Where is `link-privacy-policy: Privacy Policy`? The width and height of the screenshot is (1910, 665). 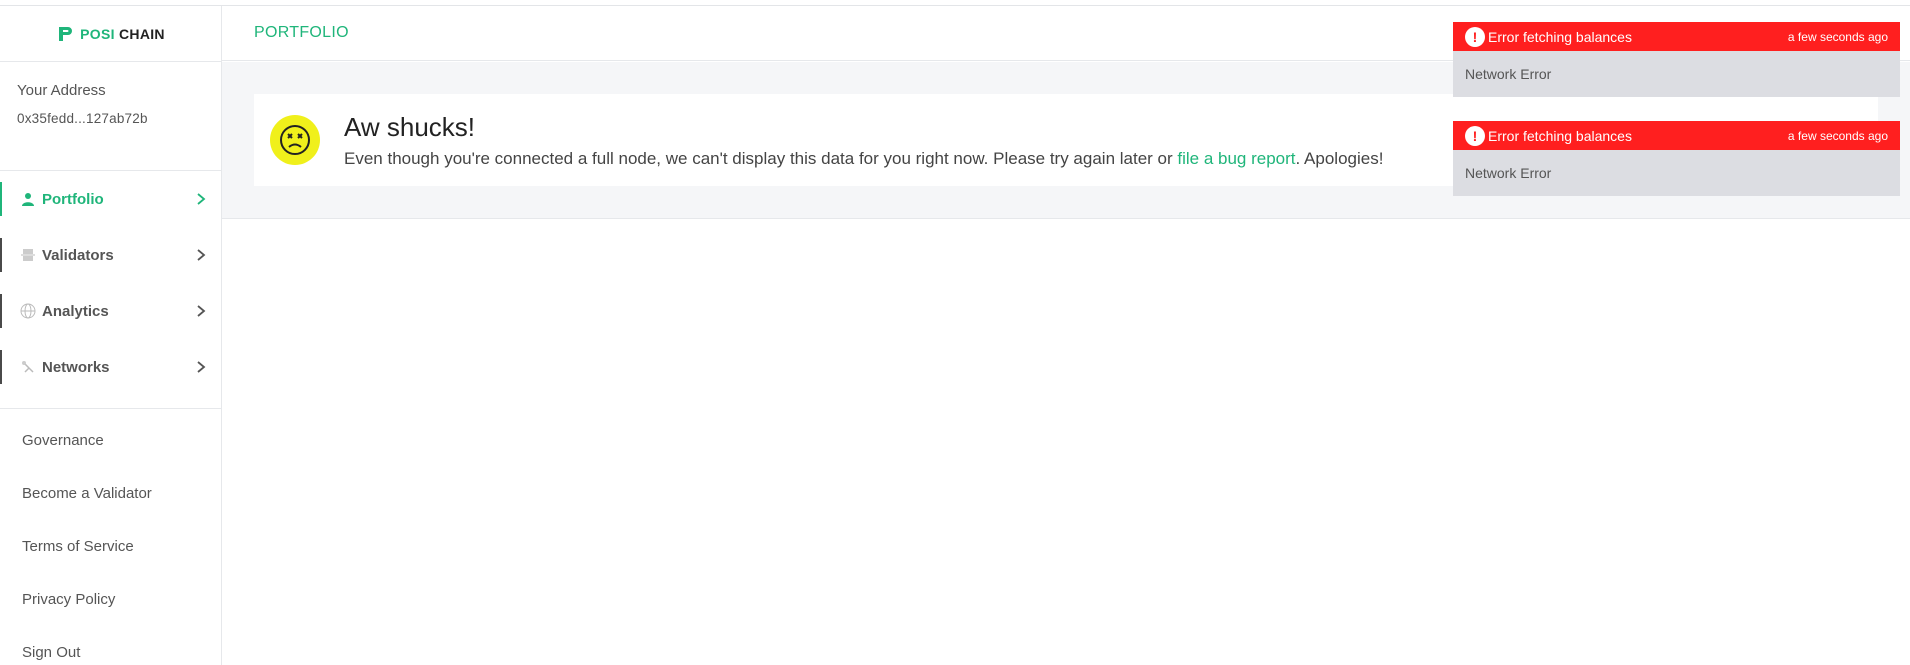 link-privacy-policy: Privacy Policy is located at coordinates (110, 599).